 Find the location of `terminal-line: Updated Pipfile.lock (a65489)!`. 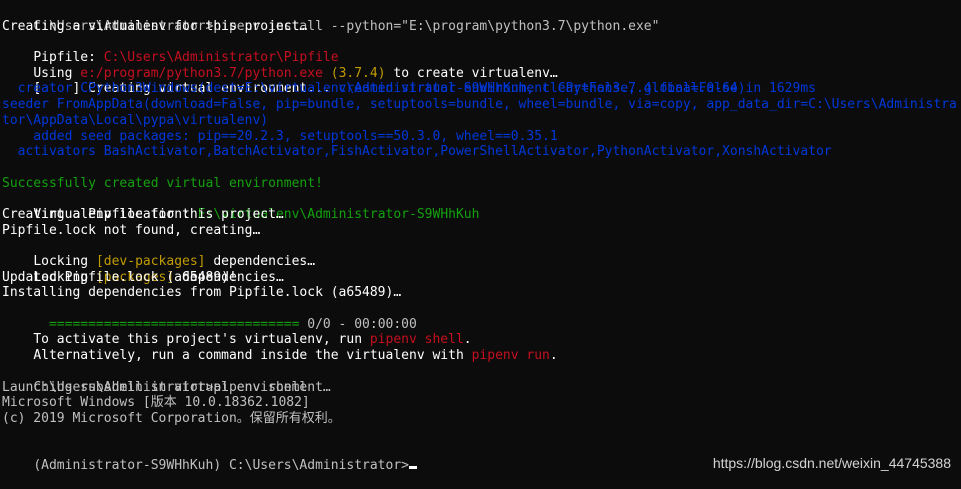

terminal-line: Updated Pipfile.lock (a65489)! is located at coordinates (119, 277).